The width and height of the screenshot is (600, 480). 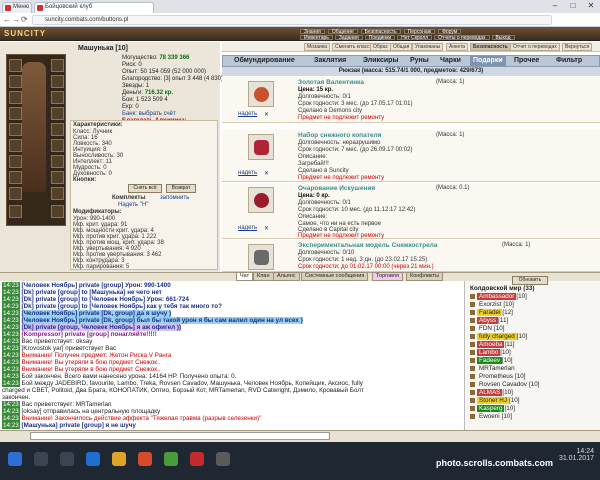 I want to click on player-entry: Prometheus [10], so click(x=497, y=376).